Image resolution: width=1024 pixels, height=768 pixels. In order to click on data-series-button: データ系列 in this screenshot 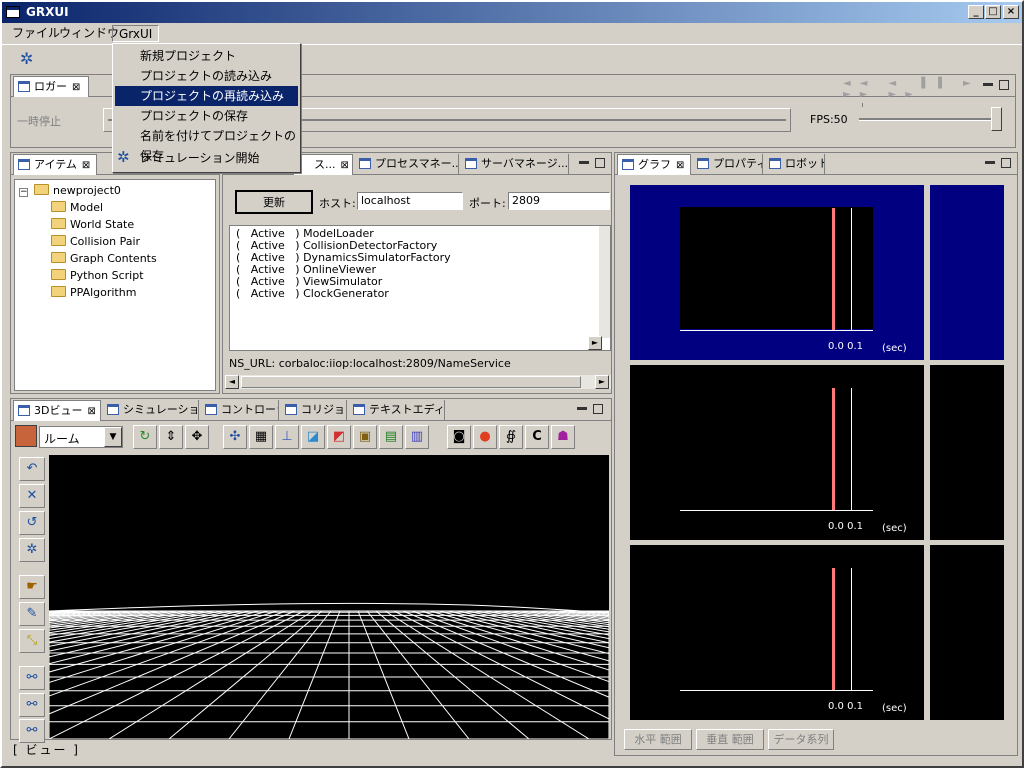, I will do `click(801, 739)`.